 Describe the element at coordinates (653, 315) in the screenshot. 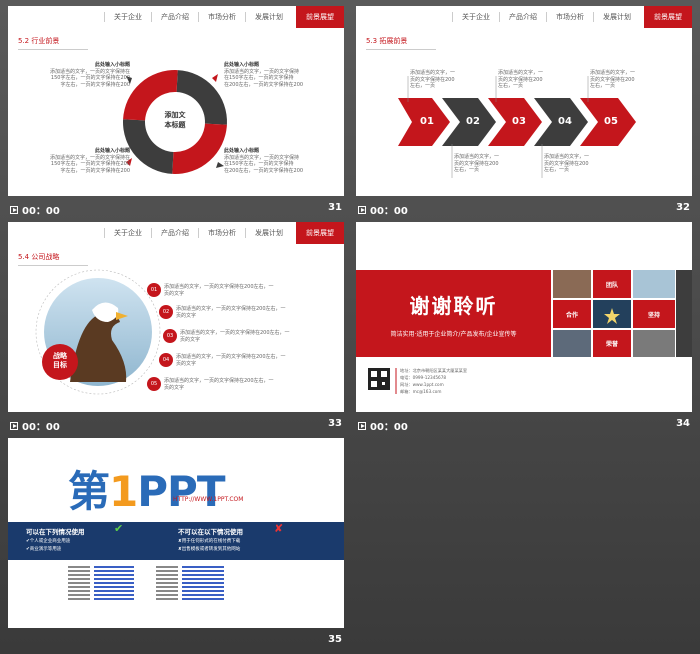

I see `tile-label: 坚持` at that location.